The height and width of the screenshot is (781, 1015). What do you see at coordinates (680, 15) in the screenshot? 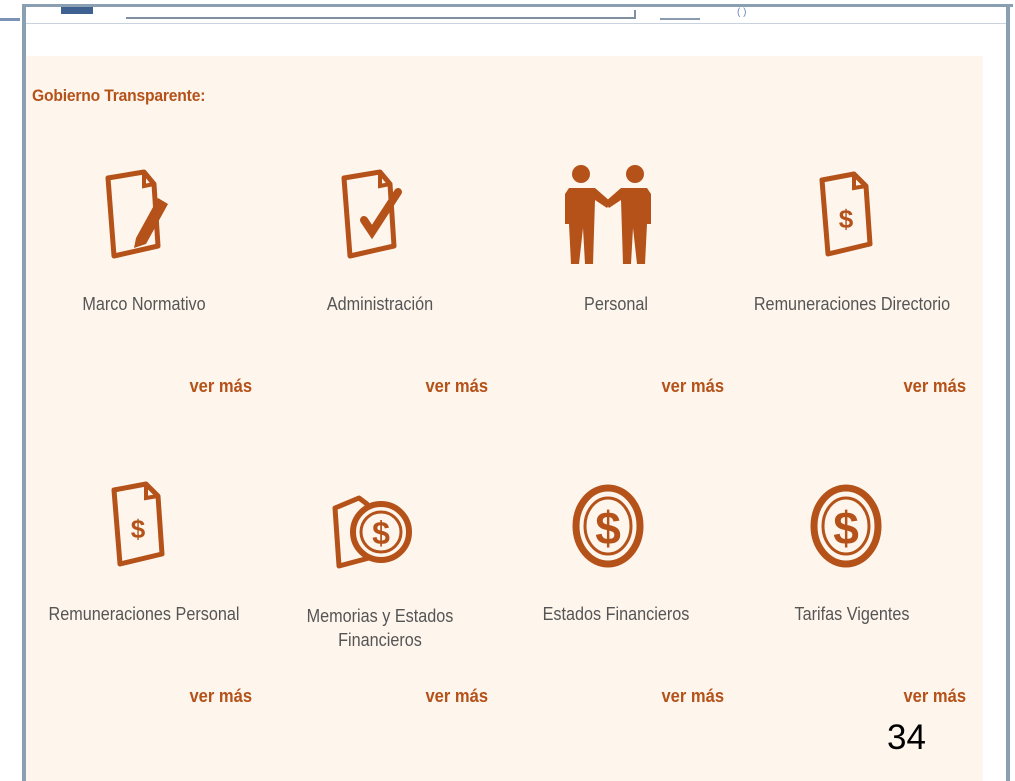
I see `toolbar-icon` at bounding box center [680, 15].